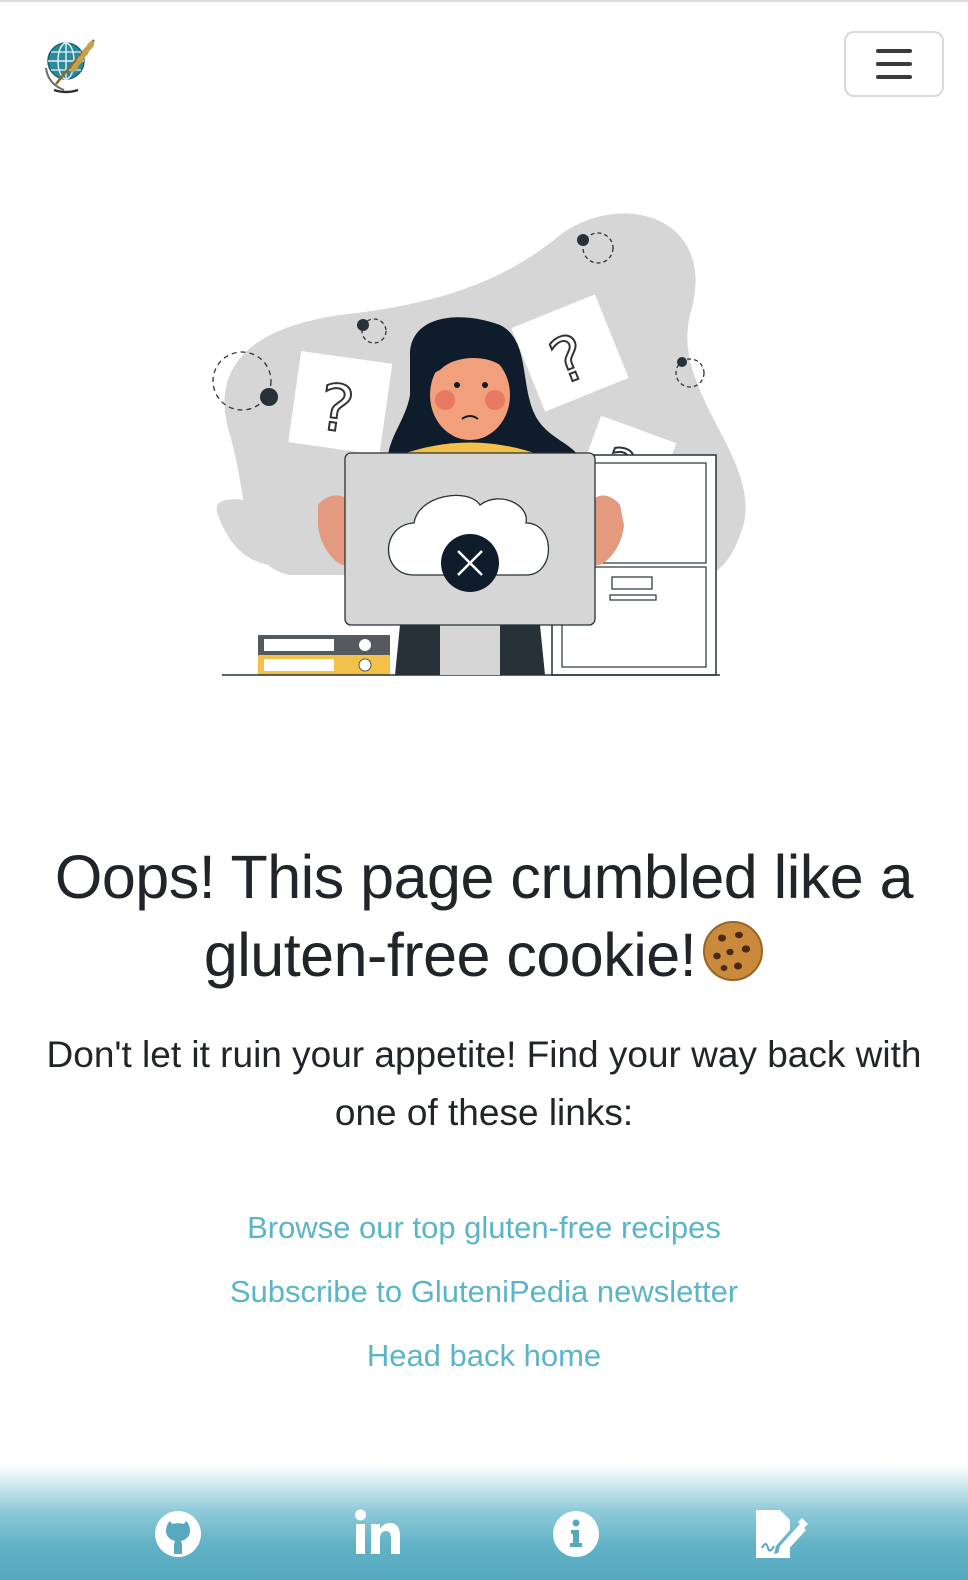 Image resolution: width=968 pixels, height=1580 pixels. I want to click on link-subscribe-newsletter: Subscribe to GluteniPedia newsletter, so click(484, 1292).